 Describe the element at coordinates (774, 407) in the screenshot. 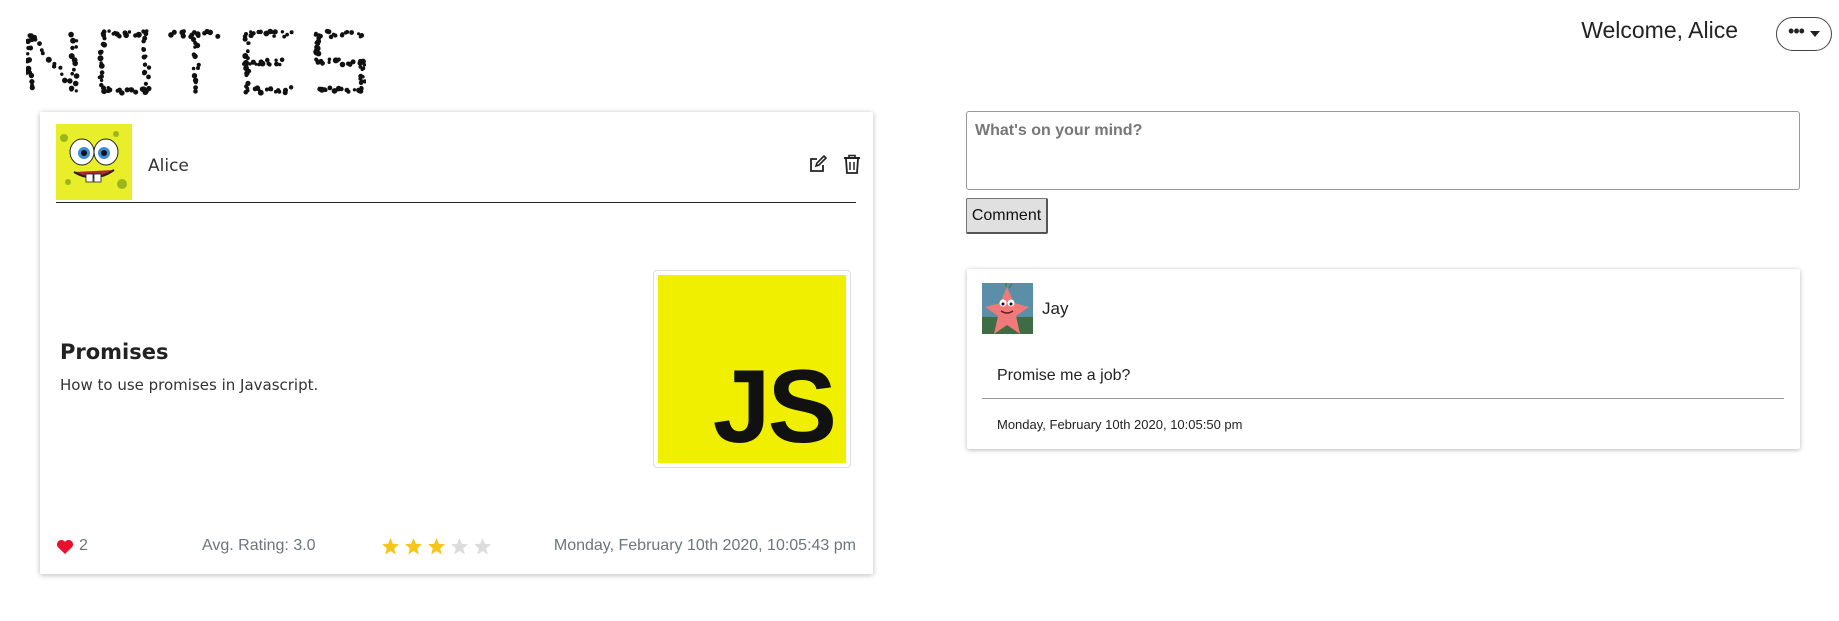

I see `javascript-logo-text: JS` at that location.